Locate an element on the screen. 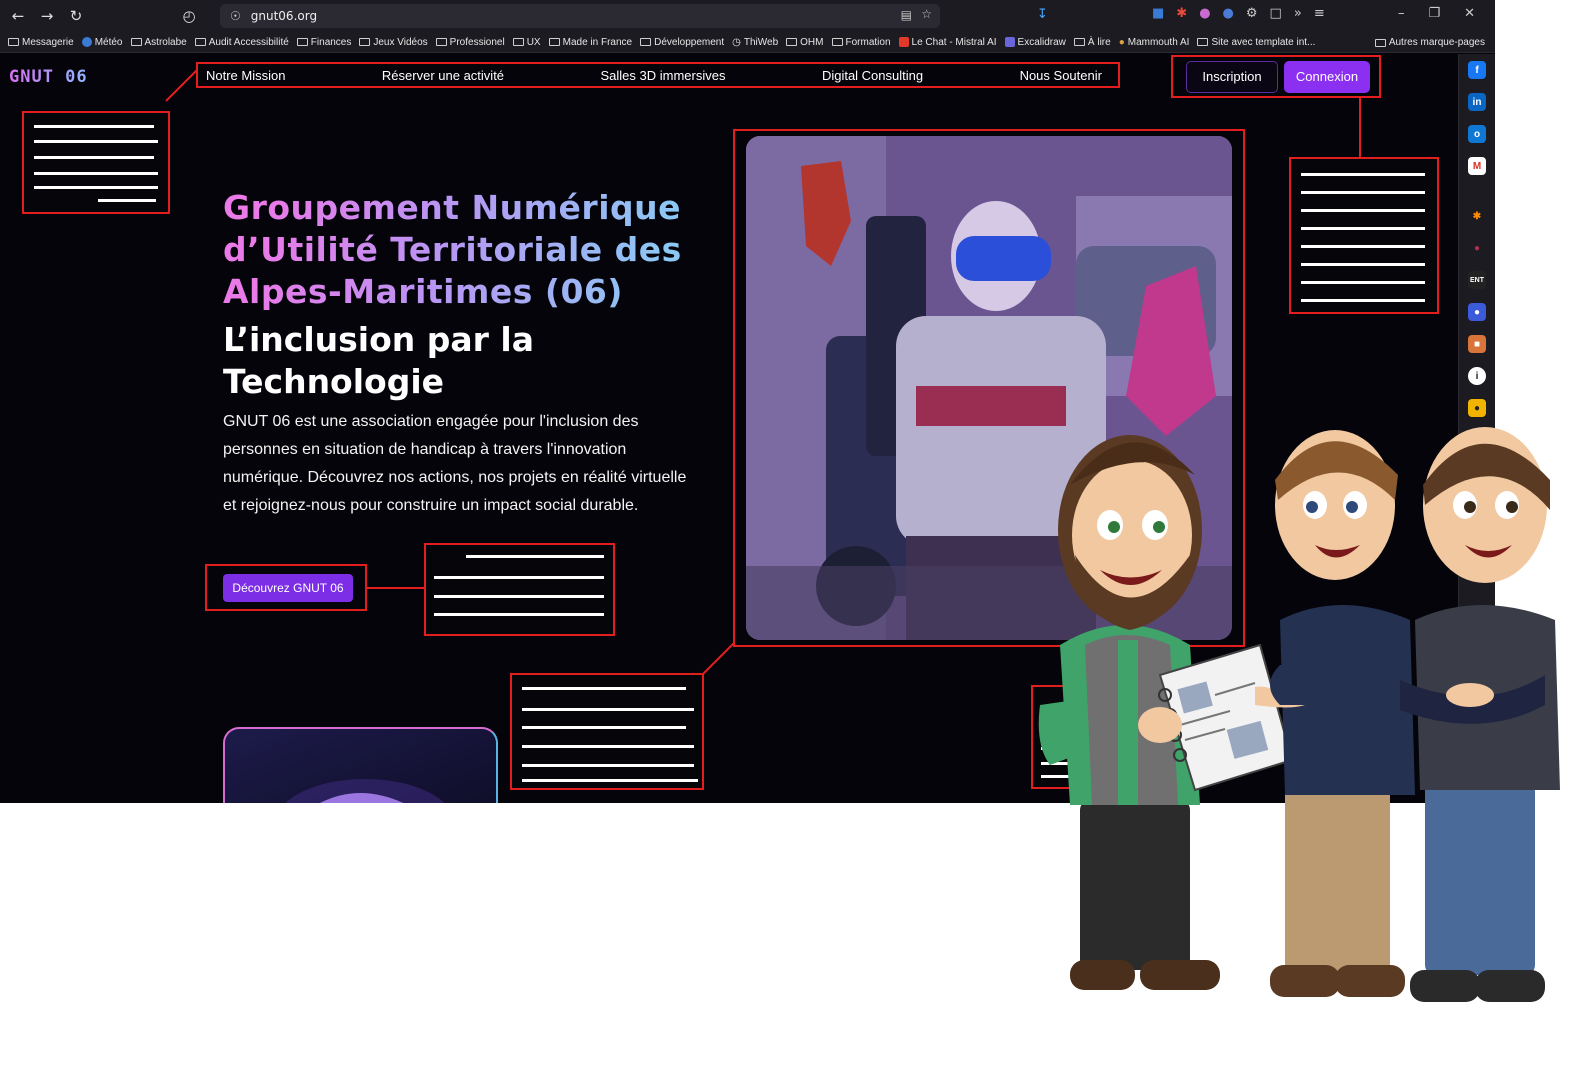  nav-item-support: Nous Soutenir is located at coordinates (1061, 75).